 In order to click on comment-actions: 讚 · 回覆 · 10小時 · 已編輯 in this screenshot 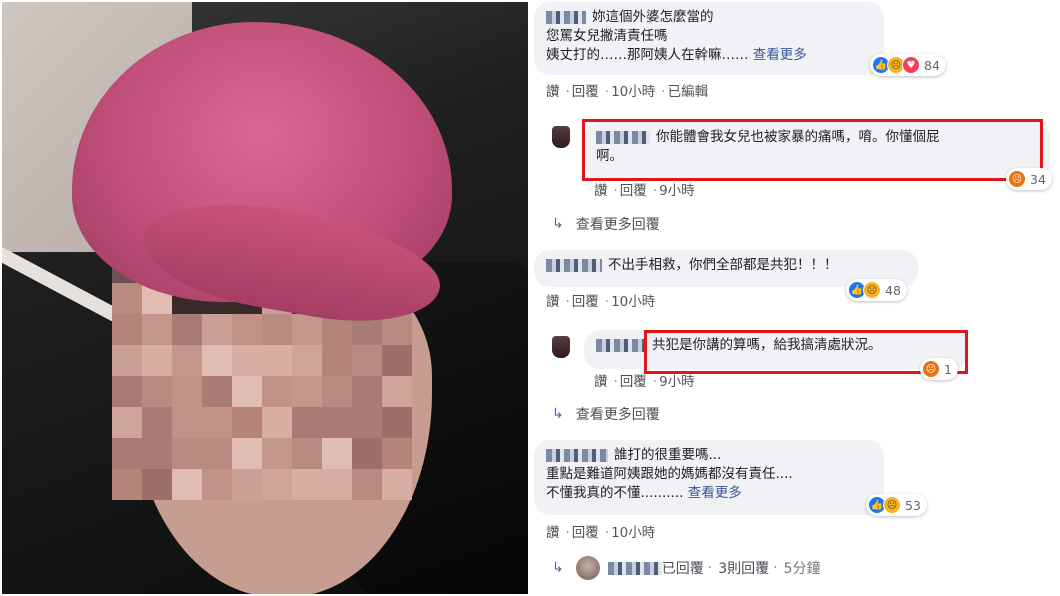, I will do `click(627, 92)`.